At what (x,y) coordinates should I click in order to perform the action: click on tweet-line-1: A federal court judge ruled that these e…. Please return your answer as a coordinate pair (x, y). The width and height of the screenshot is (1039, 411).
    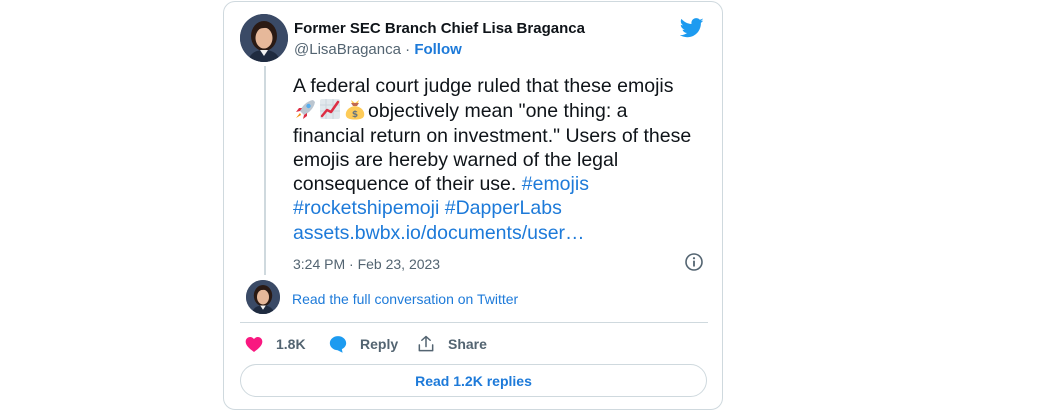
    Looking at the image, I should click on (483, 86).